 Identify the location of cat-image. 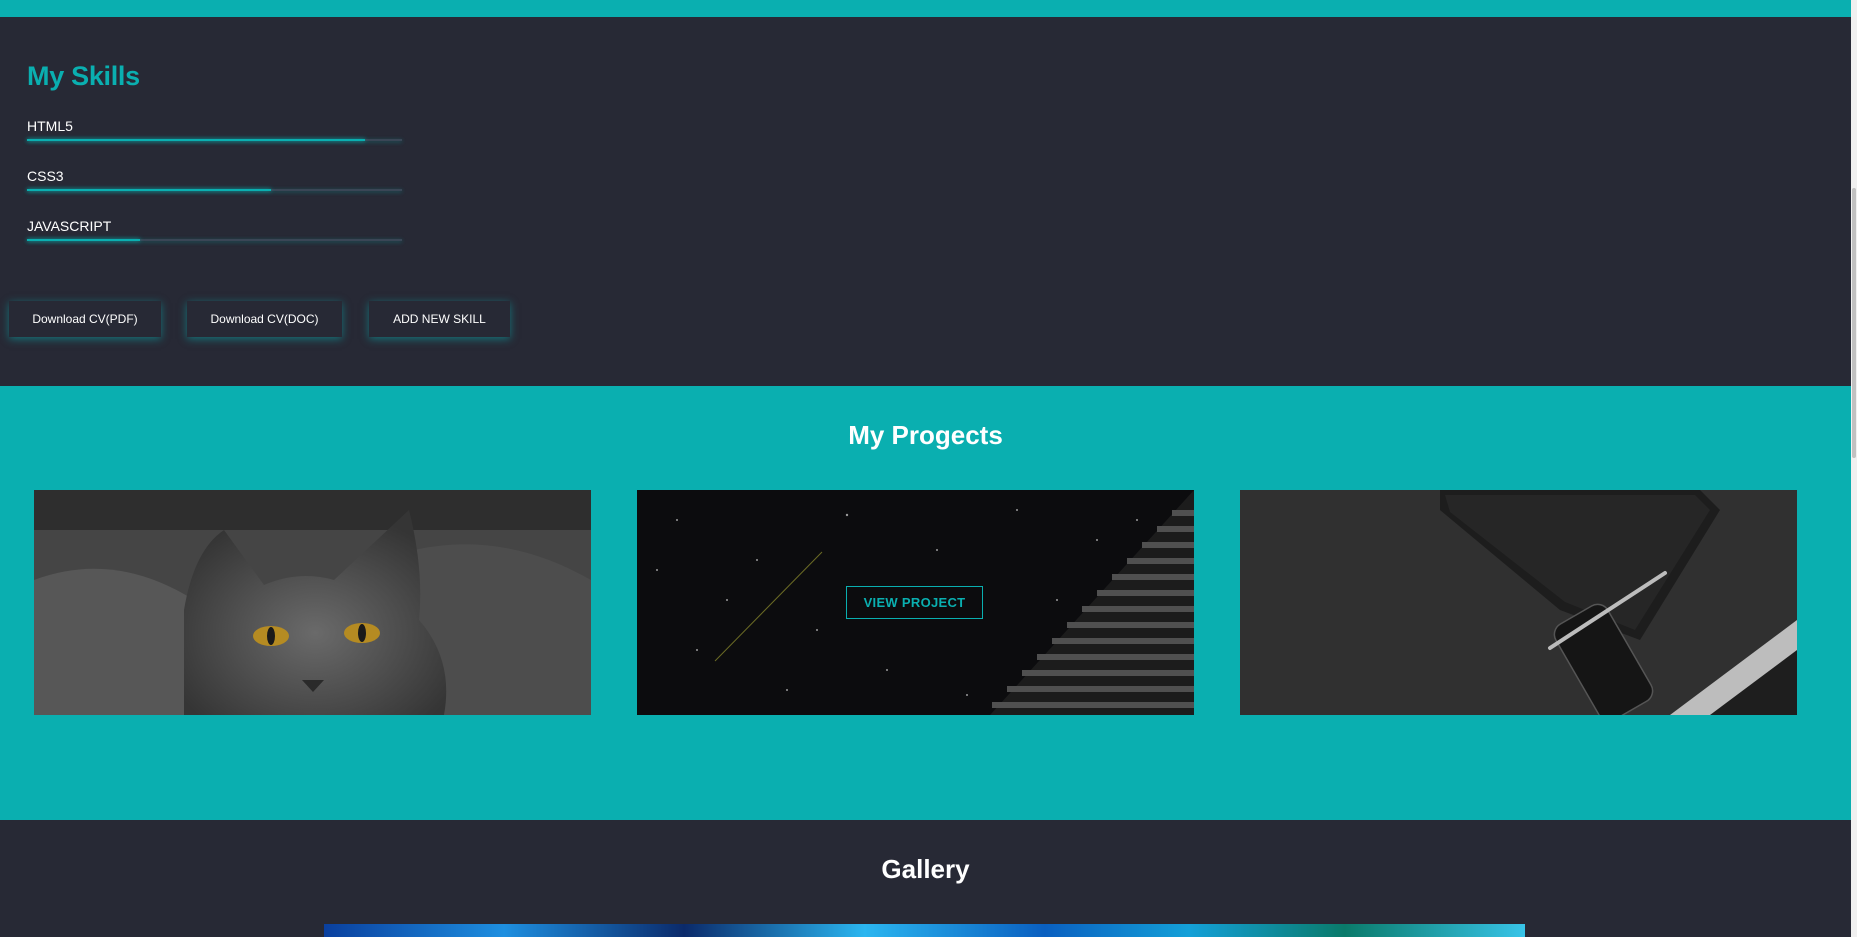
(312, 602).